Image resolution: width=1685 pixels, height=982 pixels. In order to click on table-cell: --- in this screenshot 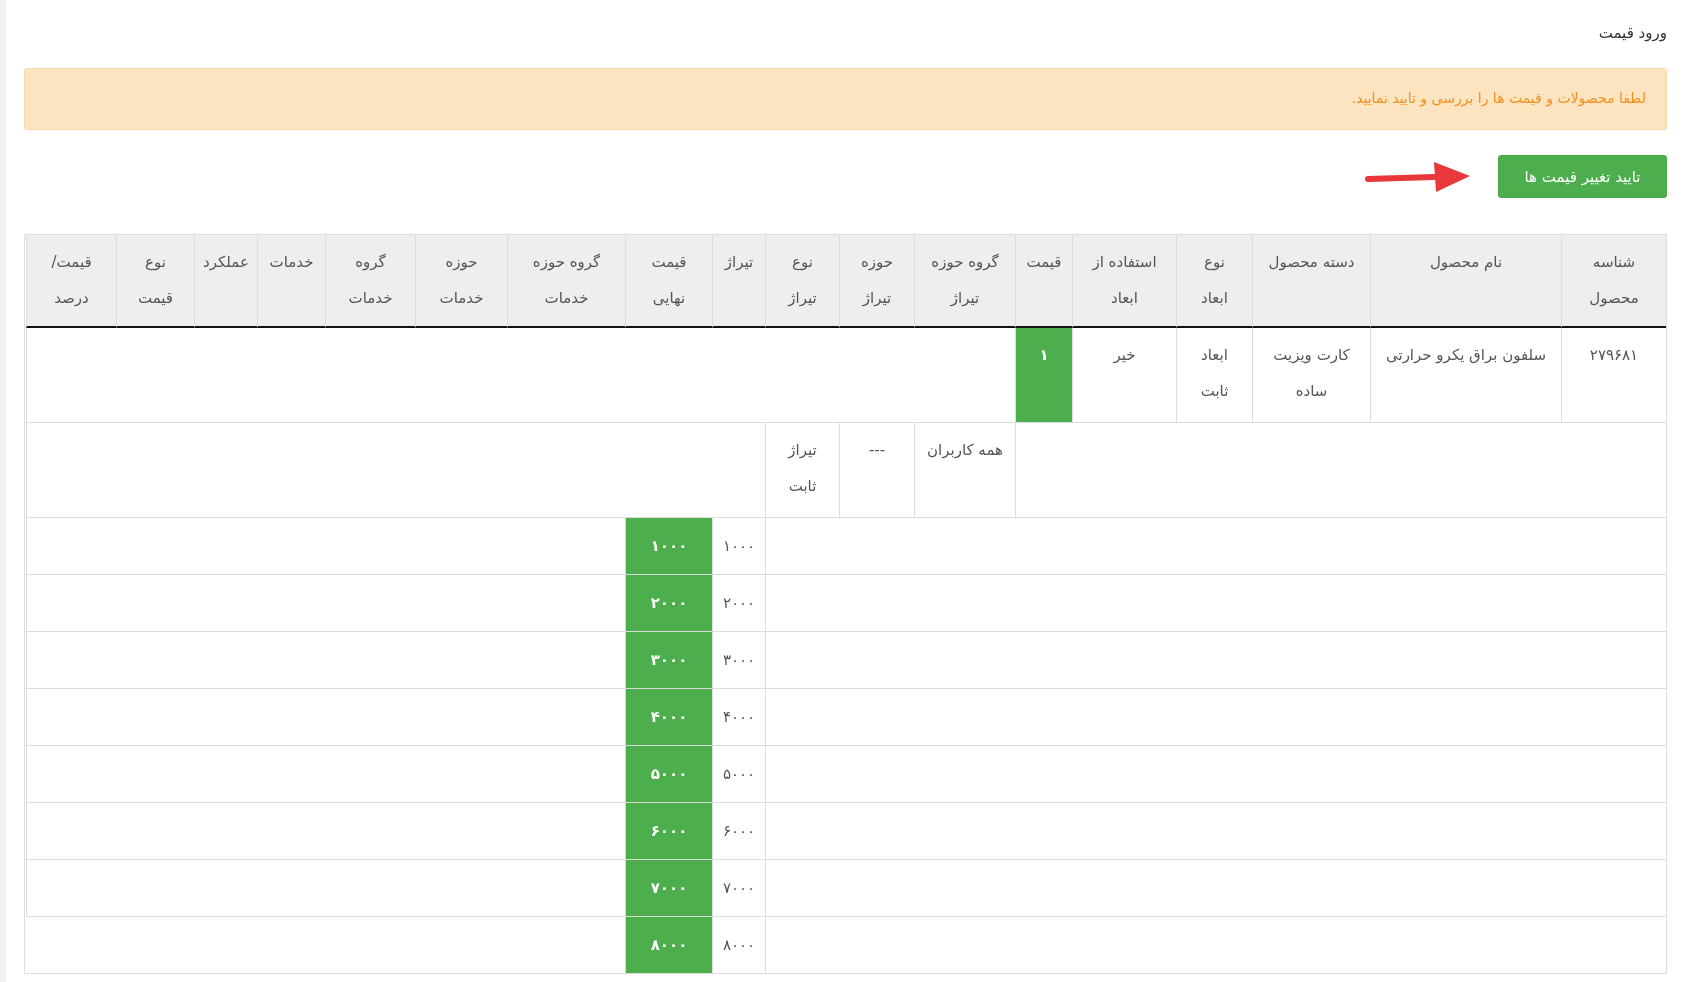, I will do `click(876, 470)`.